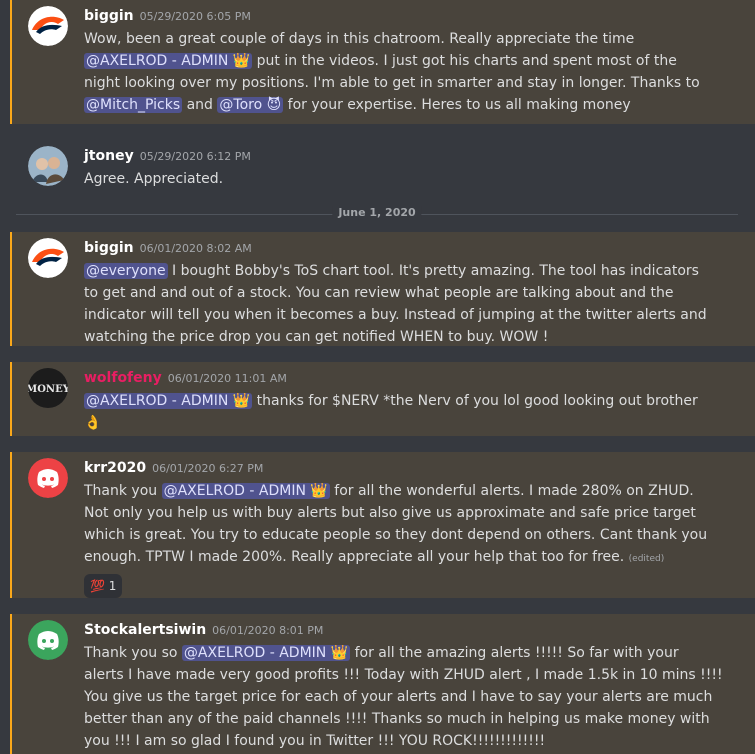 The height and width of the screenshot is (754, 755). I want to click on edited-label: (edited), so click(646, 559).